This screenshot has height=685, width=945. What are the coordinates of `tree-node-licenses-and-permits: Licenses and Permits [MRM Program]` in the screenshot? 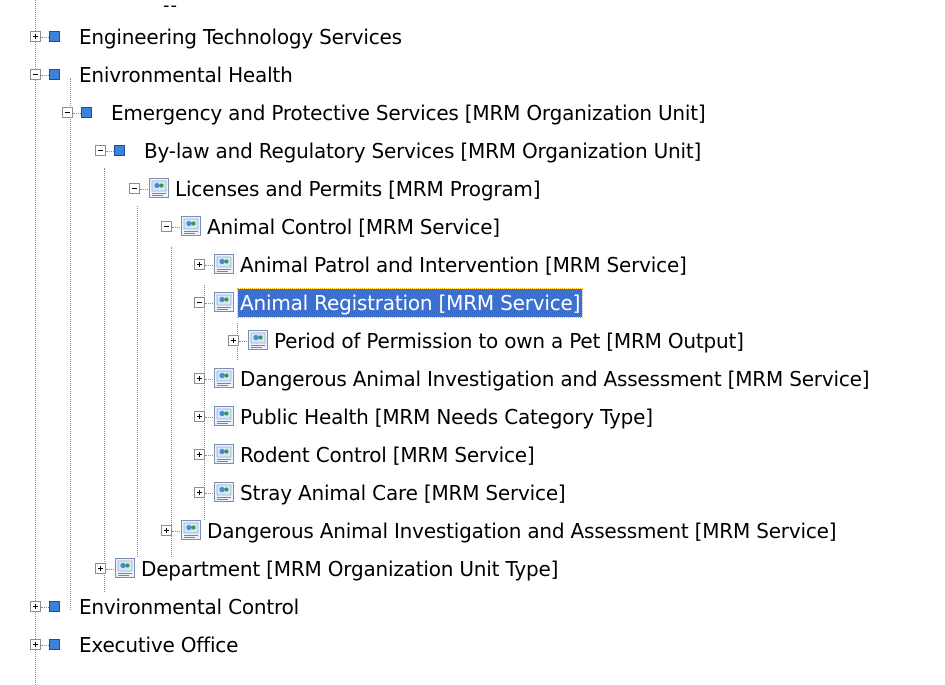 It's located at (472, 190).